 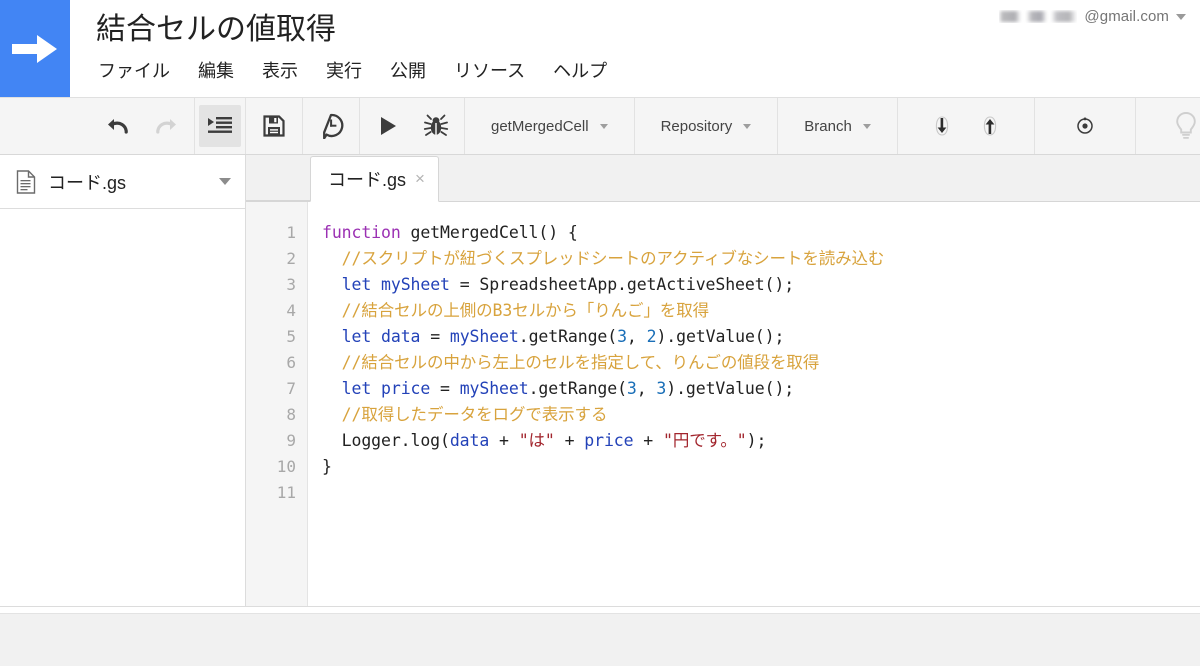 I want to click on toolbar-group-history, so click(x=142, y=126).